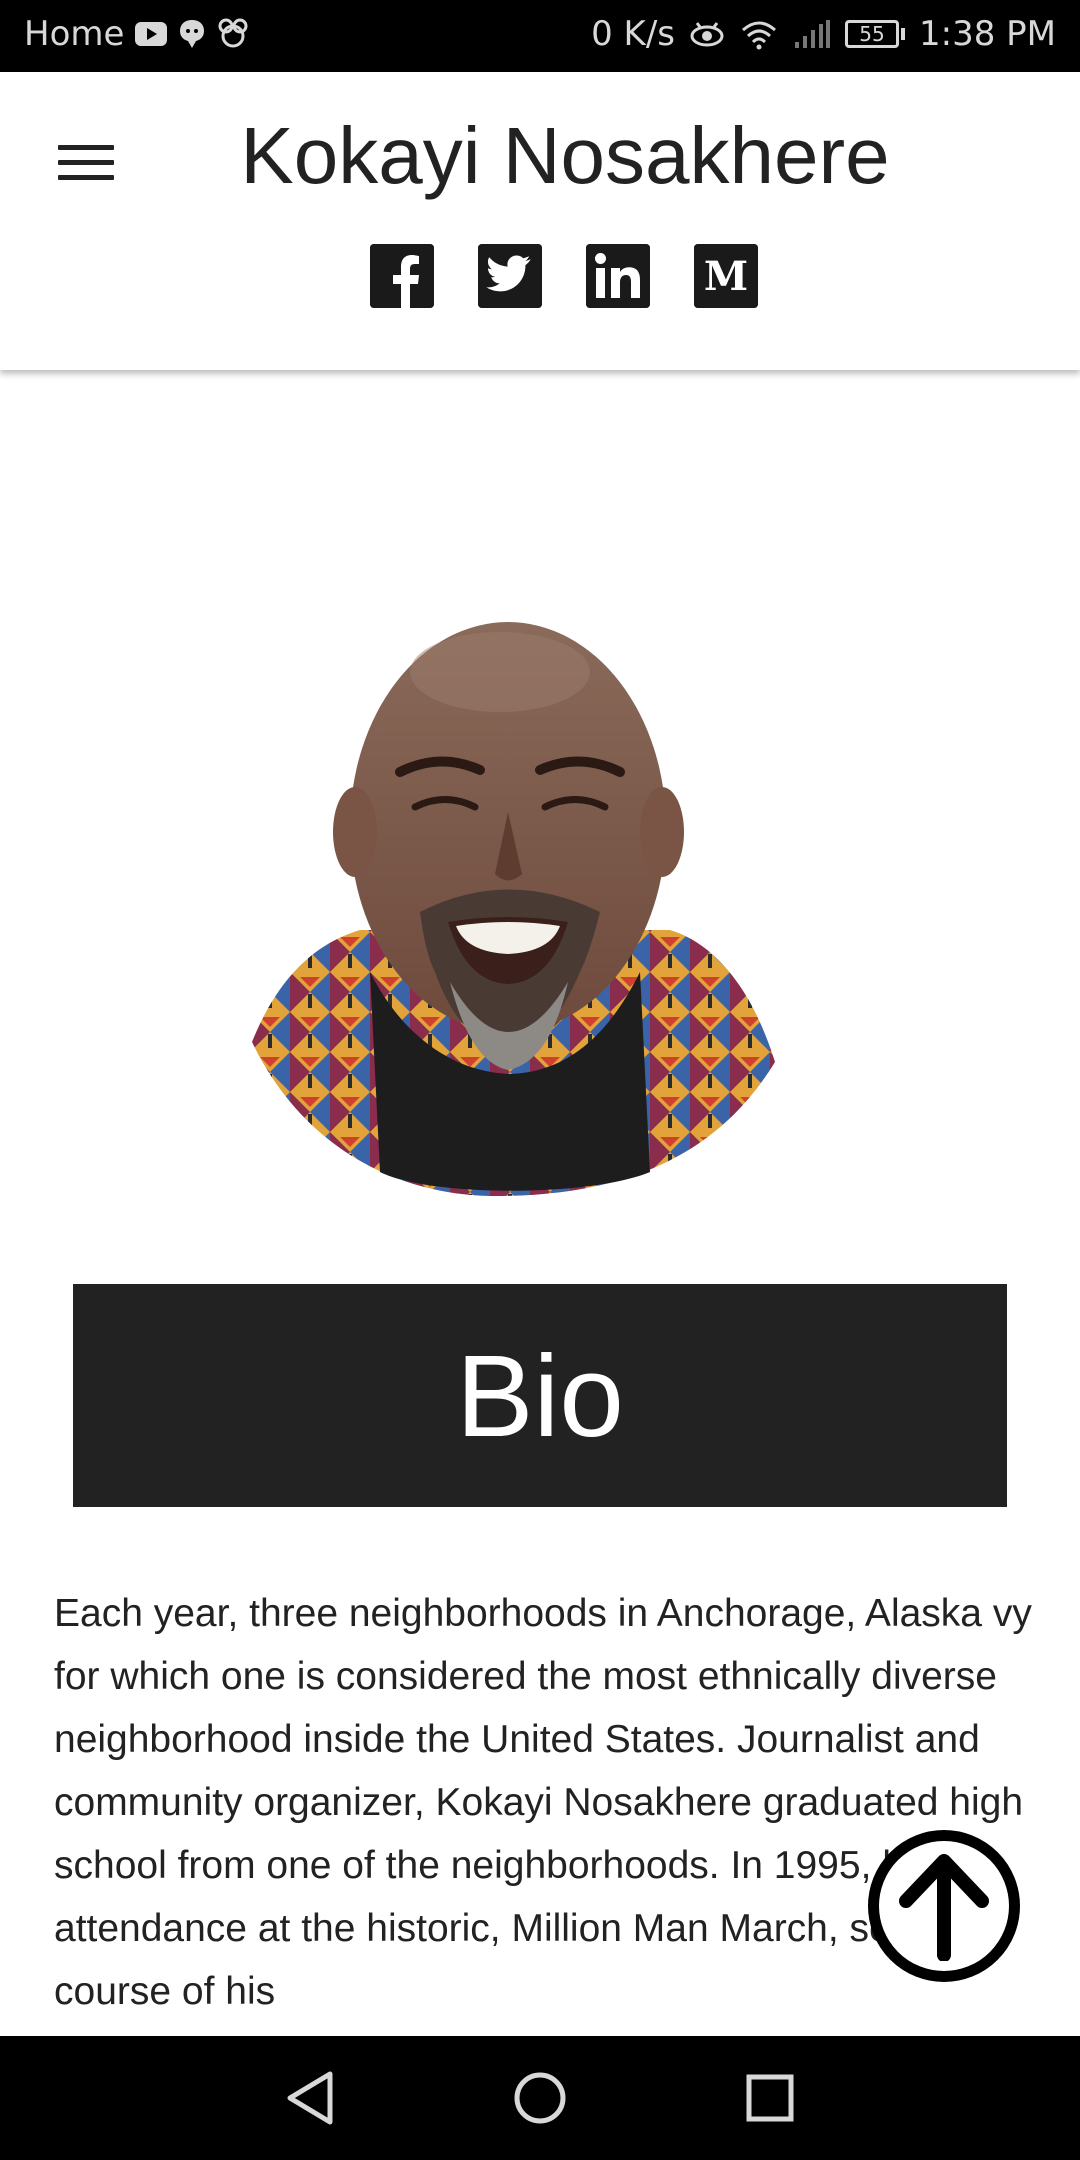 The height and width of the screenshot is (2160, 1080). What do you see at coordinates (540, 221) in the screenshot?
I see `site-header: Kokayi Nosakhere M` at bounding box center [540, 221].